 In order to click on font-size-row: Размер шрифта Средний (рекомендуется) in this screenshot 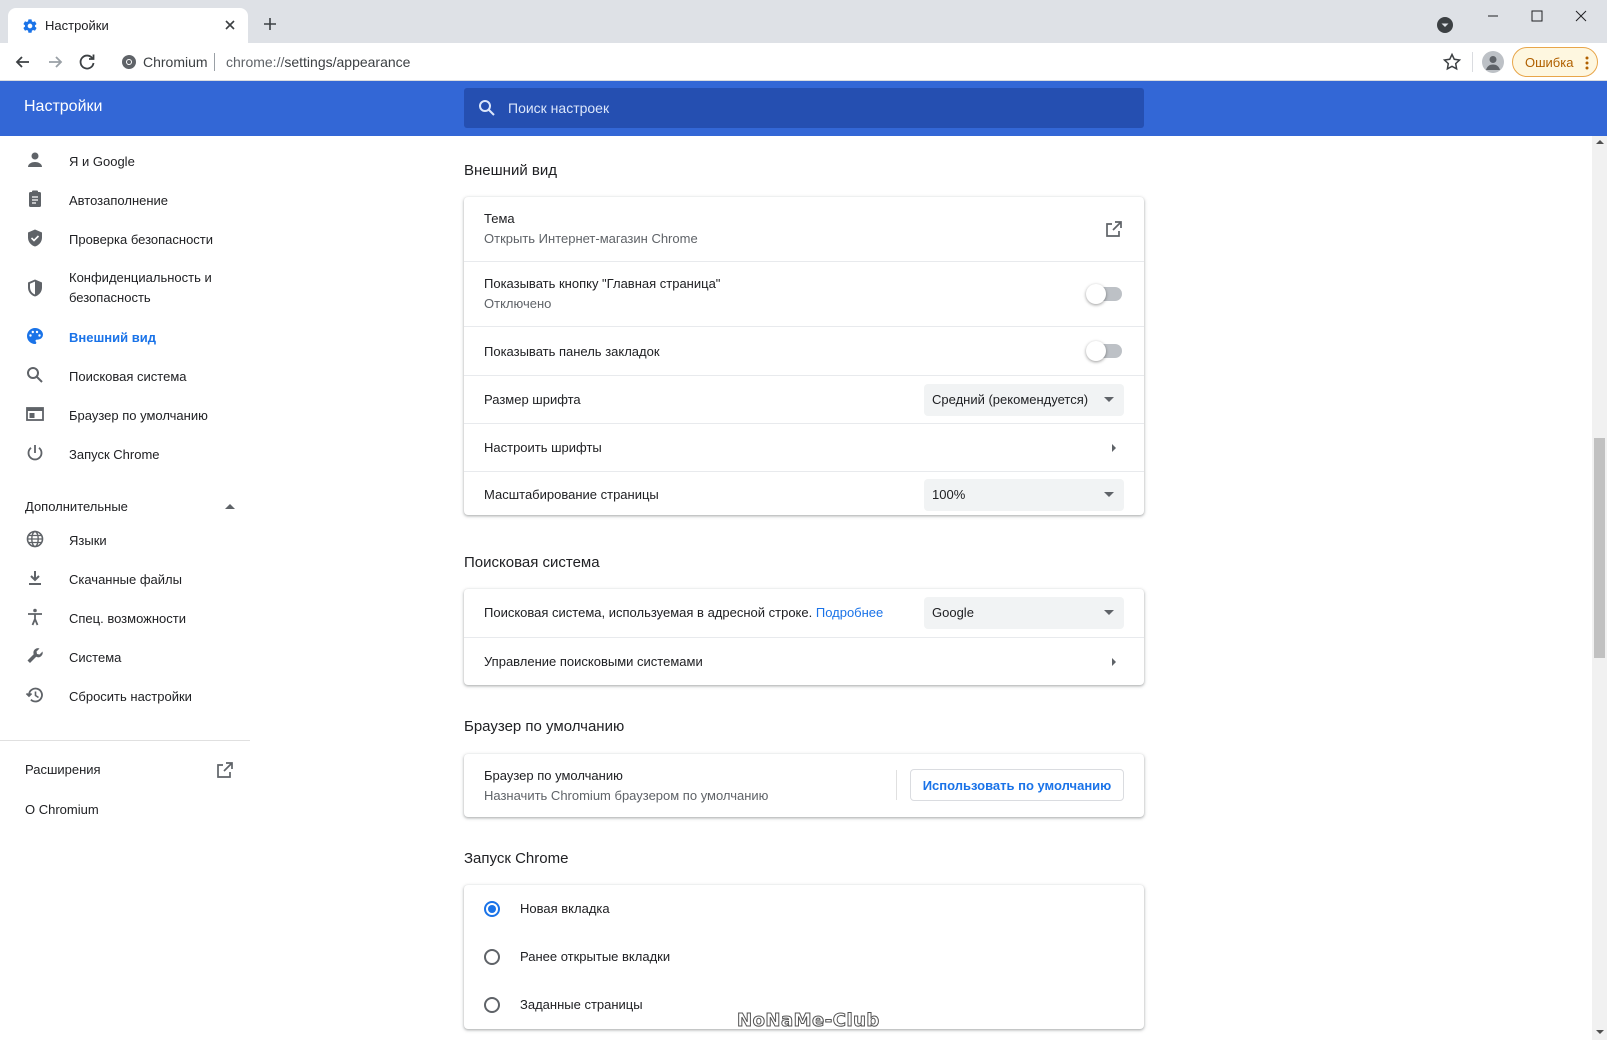, I will do `click(804, 399)`.